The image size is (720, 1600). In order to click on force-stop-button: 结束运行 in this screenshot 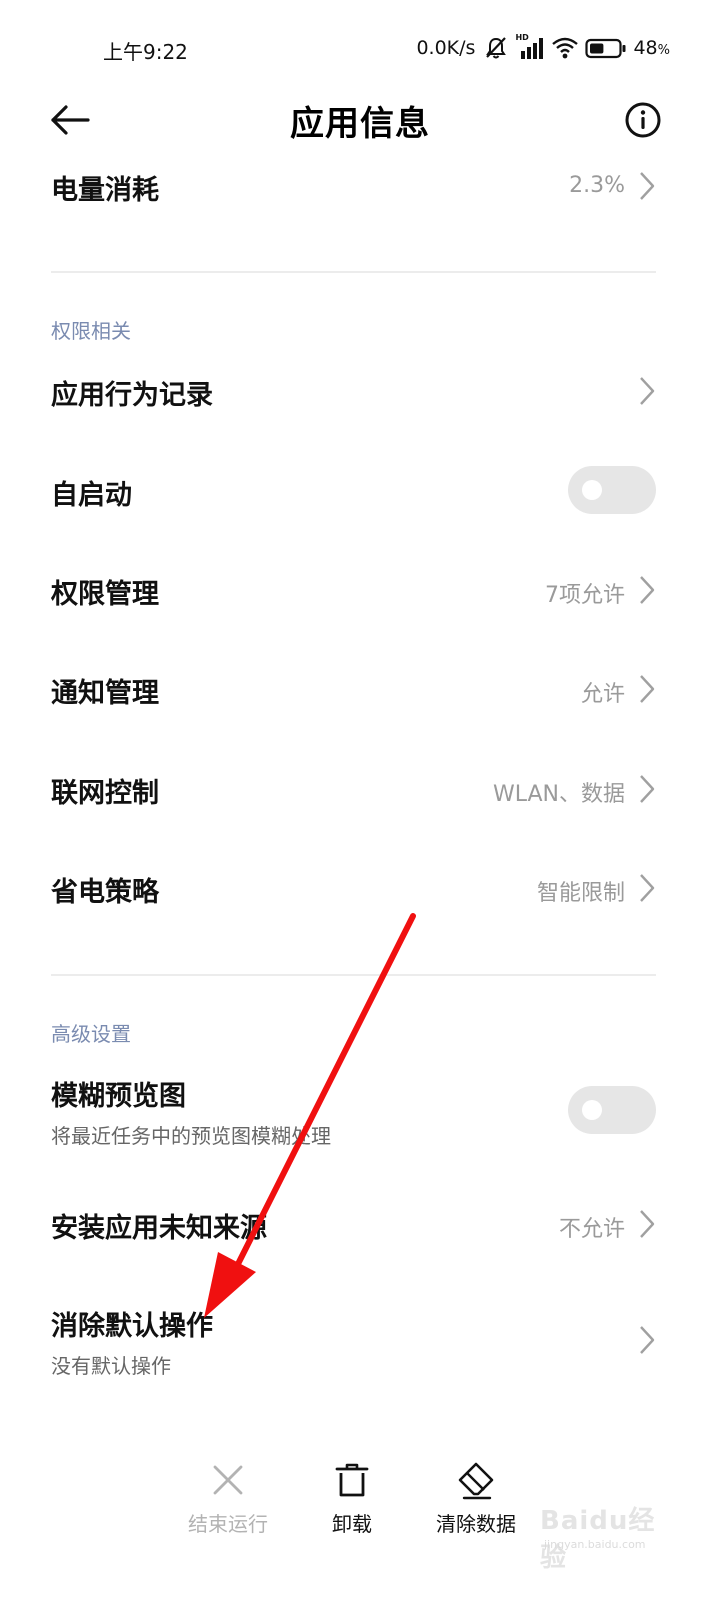, I will do `click(228, 1498)`.